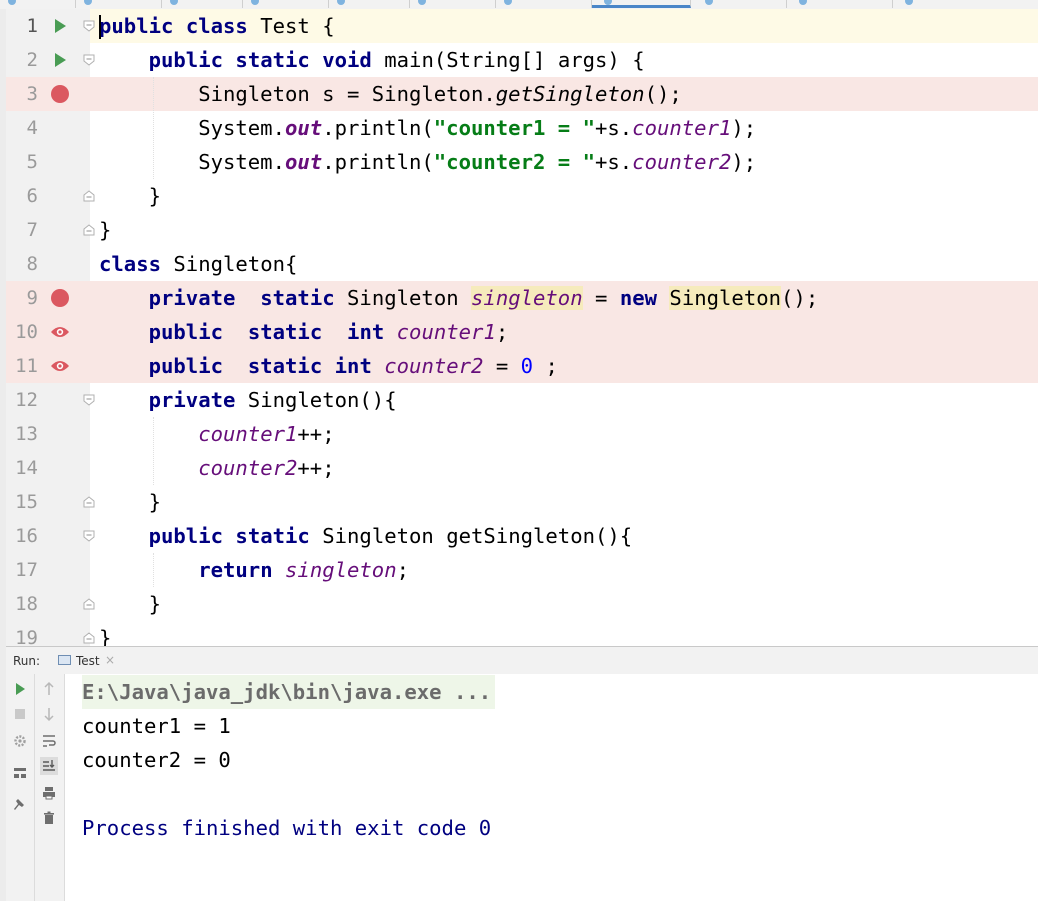  What do you see at coordinates (48, 332) in the screenshot?
I see `gutter: 10` at bounding box center [48, 332].